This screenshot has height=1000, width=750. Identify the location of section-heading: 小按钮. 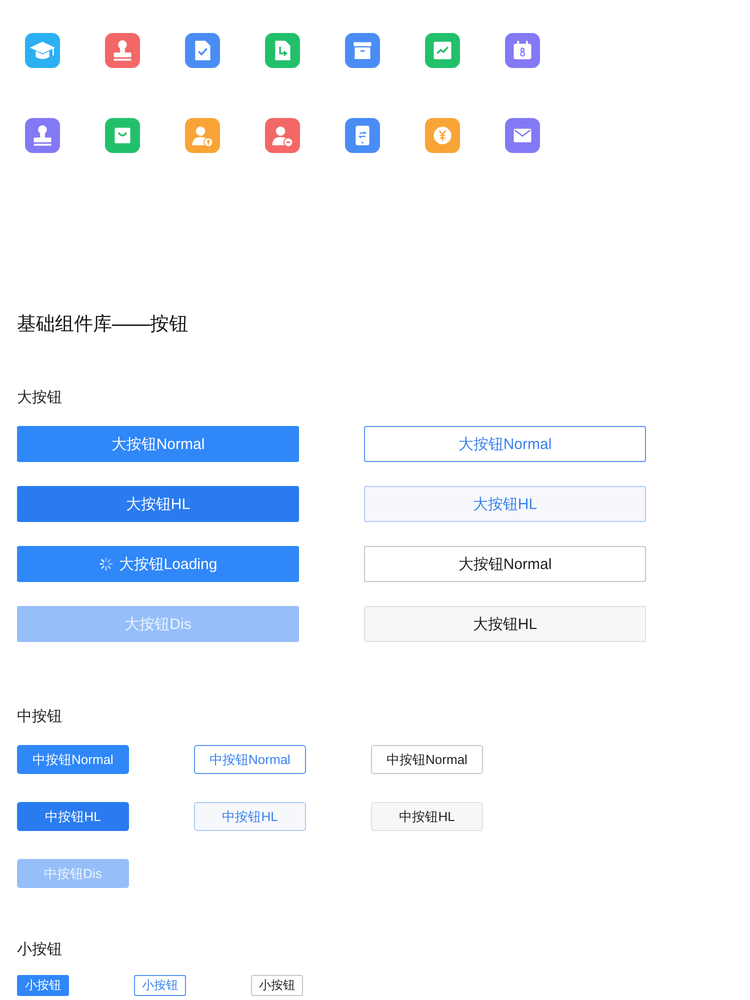
(39, 950).